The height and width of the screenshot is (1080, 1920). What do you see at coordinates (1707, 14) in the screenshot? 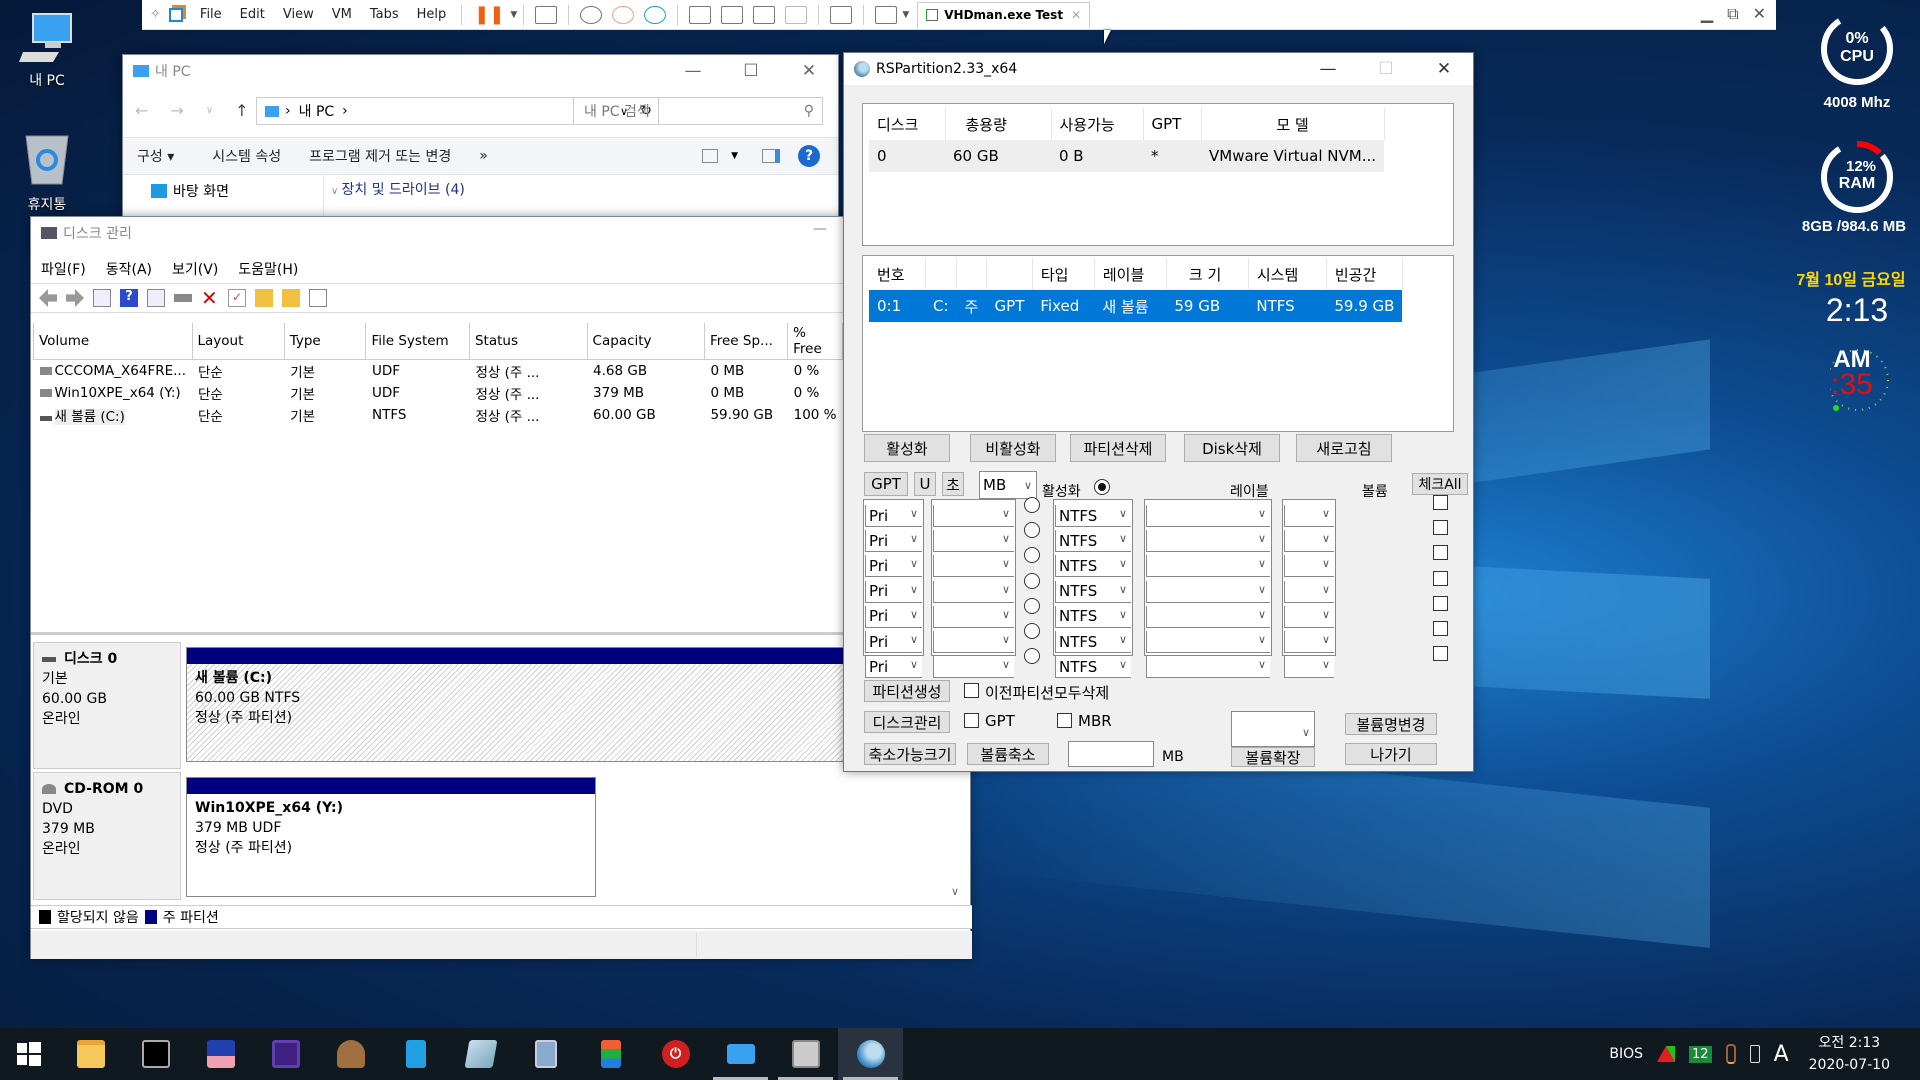
I see `minimize-icon: ▁` at bounding box center [1707, 14].